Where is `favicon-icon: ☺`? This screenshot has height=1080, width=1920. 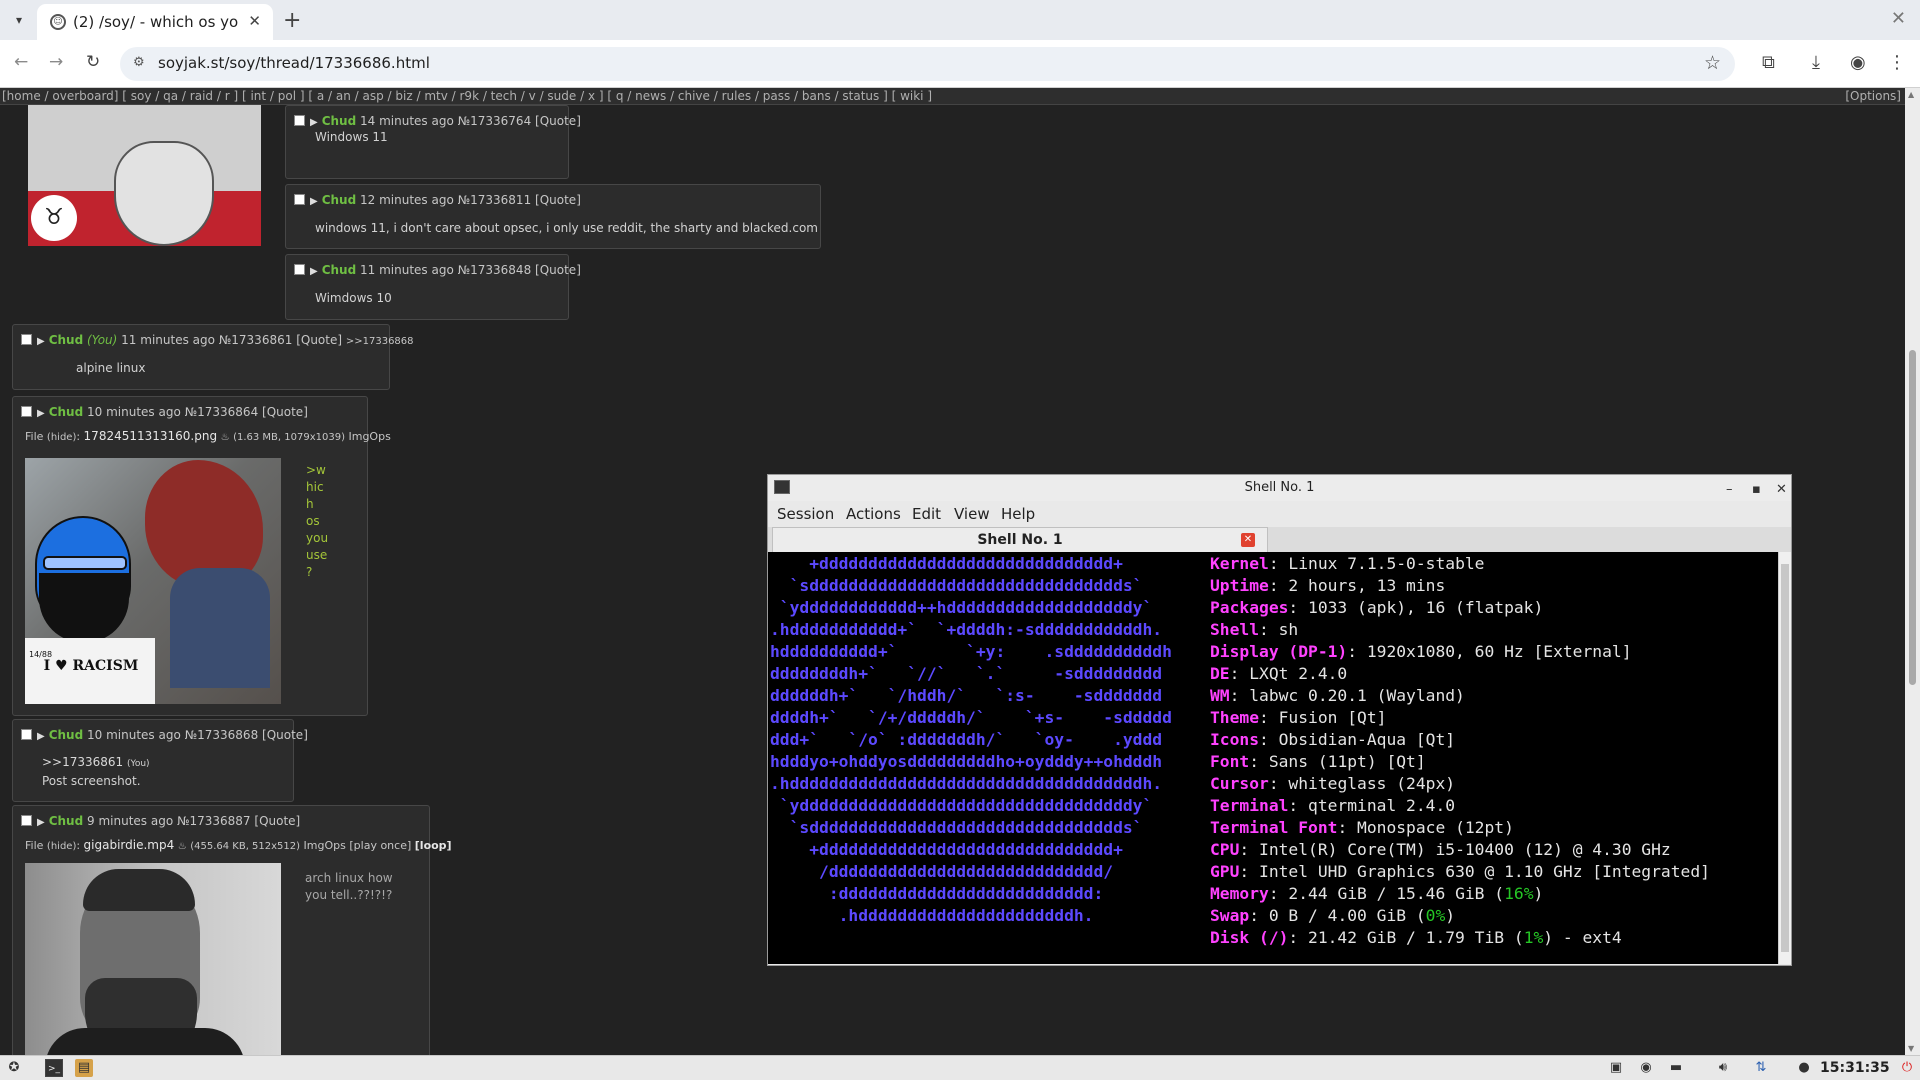 favicon-icon: ☺ is located at coordinates (58, 22).